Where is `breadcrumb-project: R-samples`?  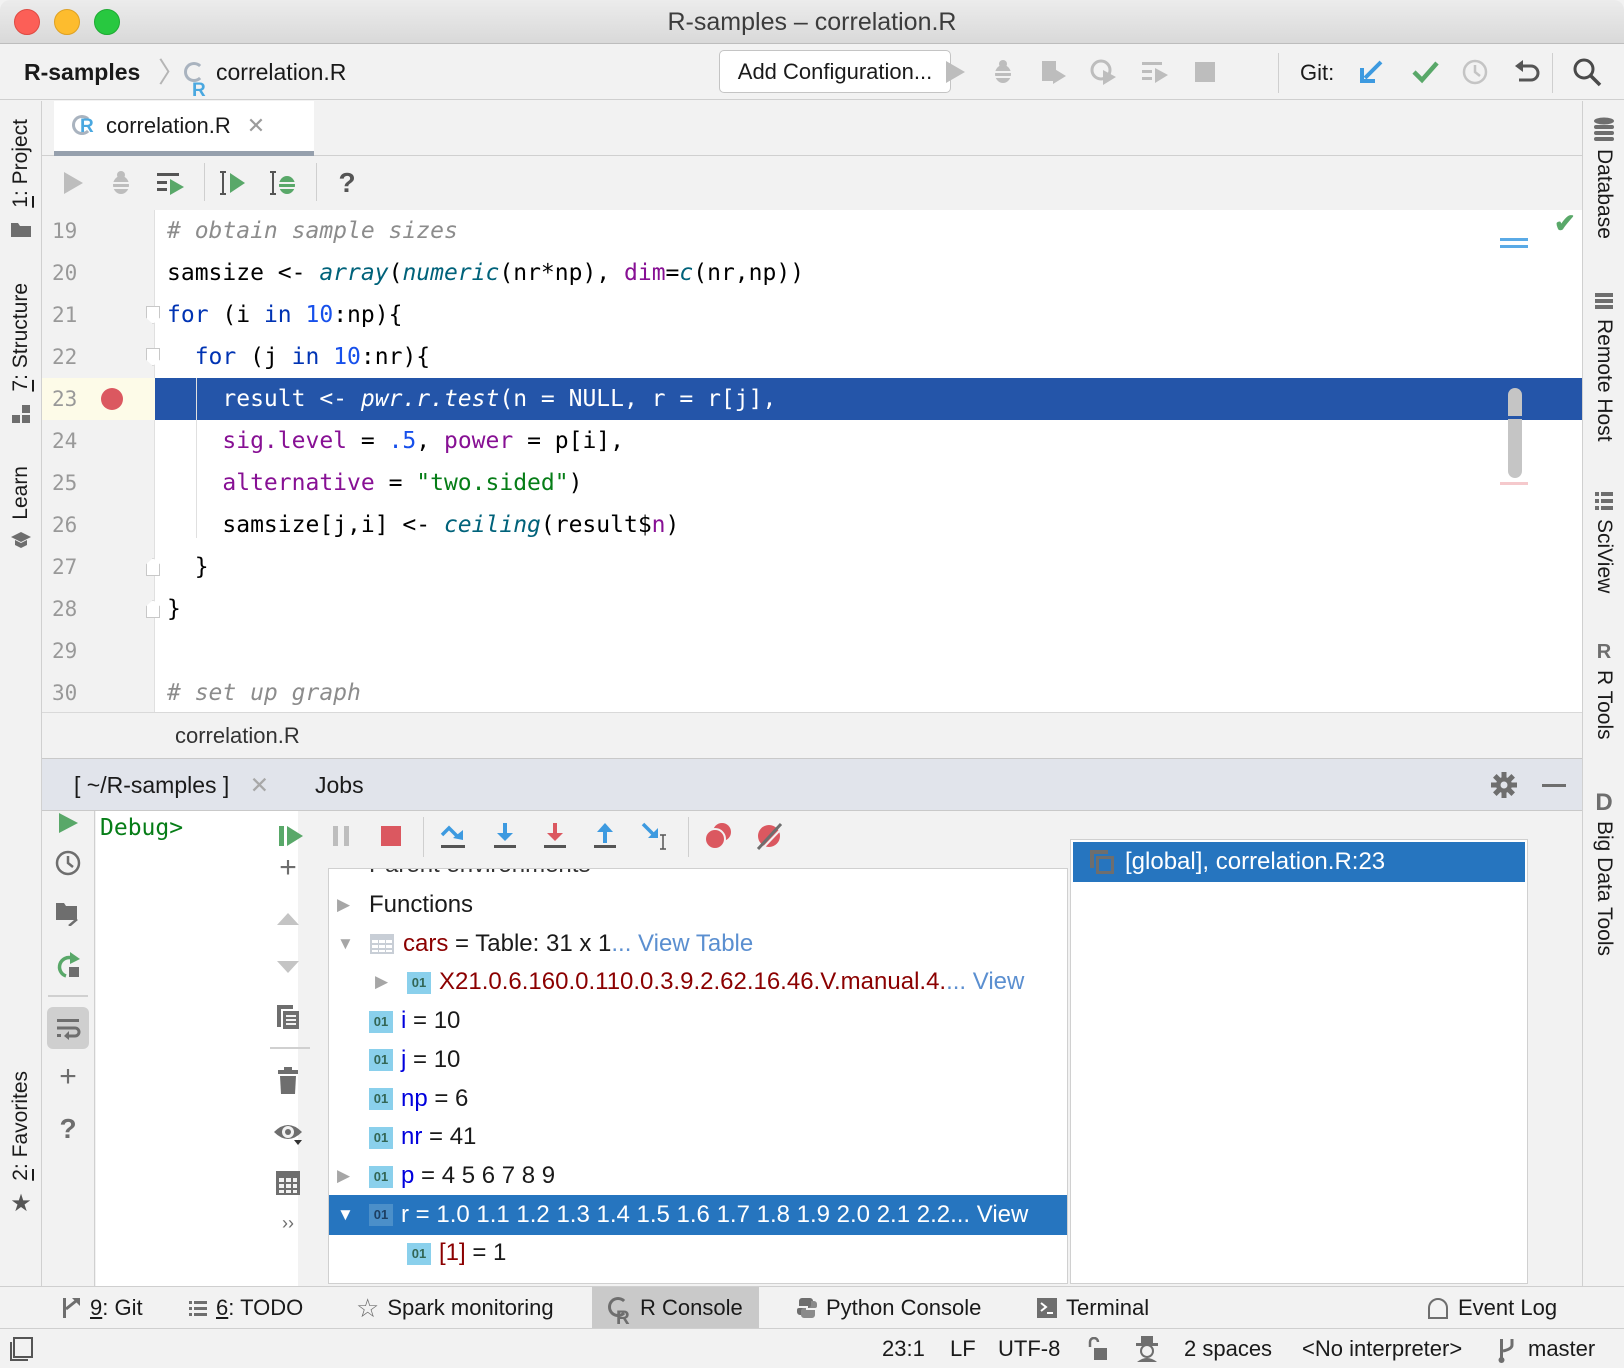
breadcrumb-project: R-samples is located at coordinates (82, 72).